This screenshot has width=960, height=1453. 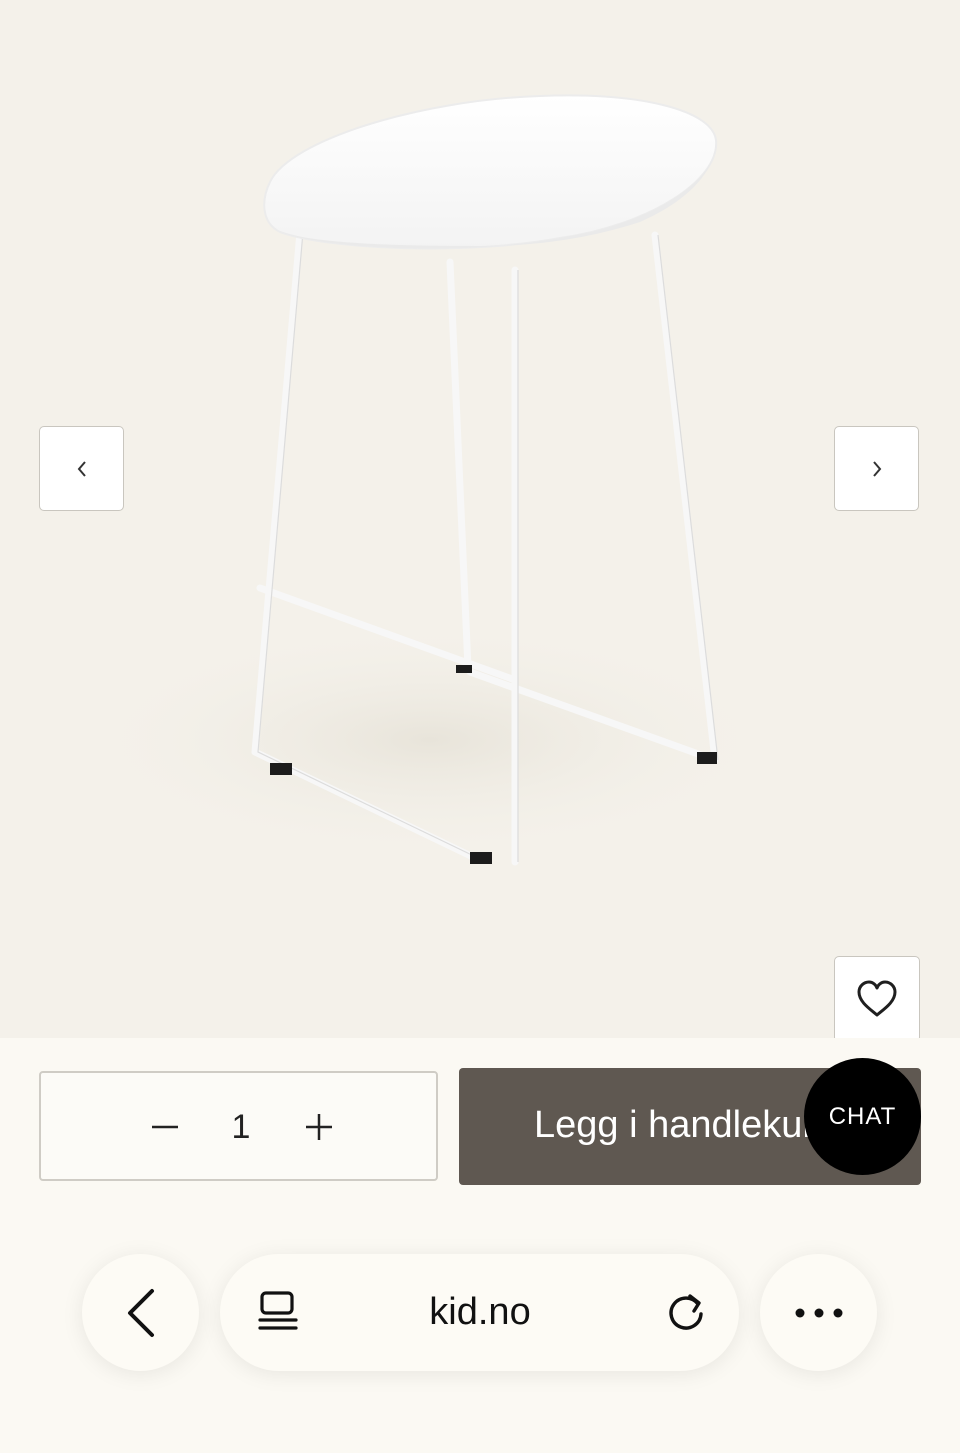 I want to click on chevron-left-icon, so click(x=81, y=468).